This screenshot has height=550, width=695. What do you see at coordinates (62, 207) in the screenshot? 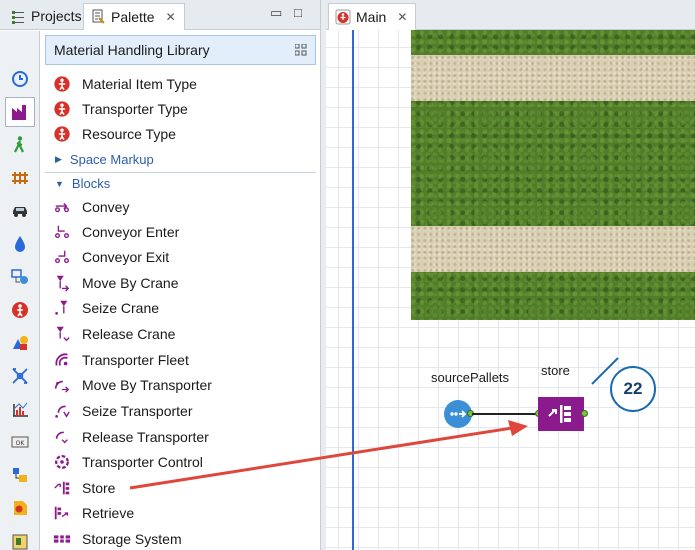
I see `convey-icon` at bounding box center [62, 207].